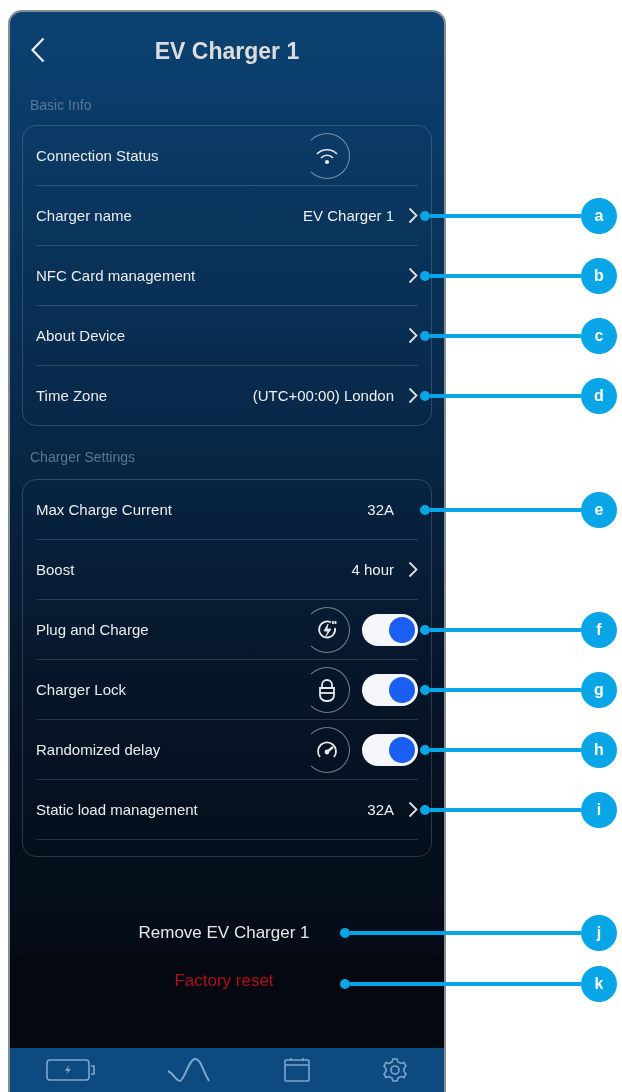 Image resolution: width=622 pixels, height=1092 pixels. I want to click on row-label: Charger Lock, so click(82, 689).